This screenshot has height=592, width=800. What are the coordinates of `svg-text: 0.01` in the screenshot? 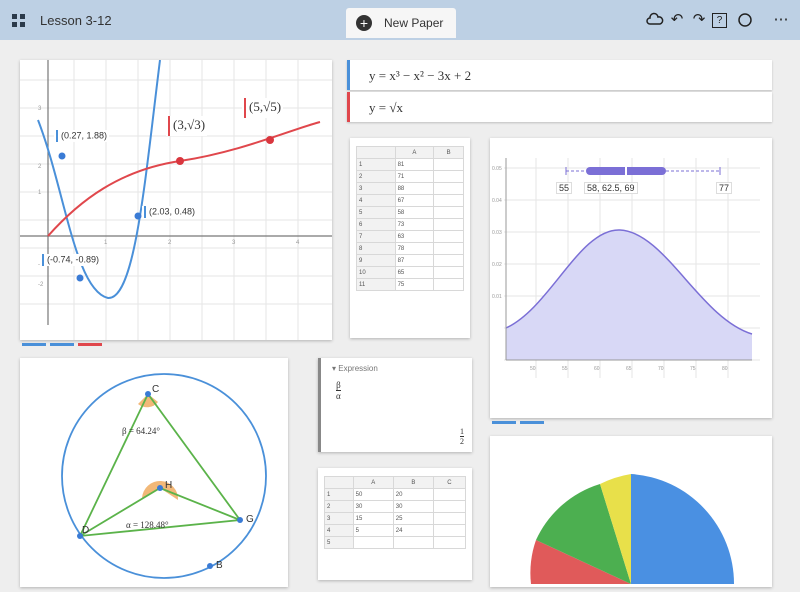 It's located at (497, 297).